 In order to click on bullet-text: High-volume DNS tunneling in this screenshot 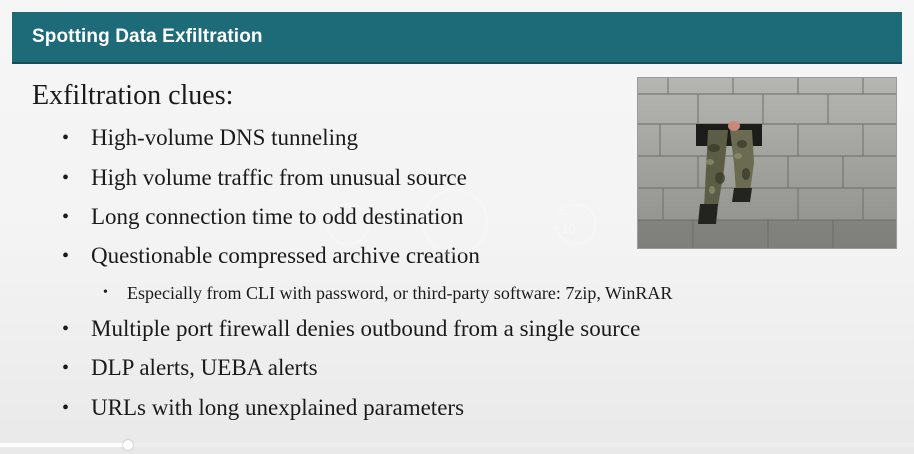, I will do `click(225, 137)`.